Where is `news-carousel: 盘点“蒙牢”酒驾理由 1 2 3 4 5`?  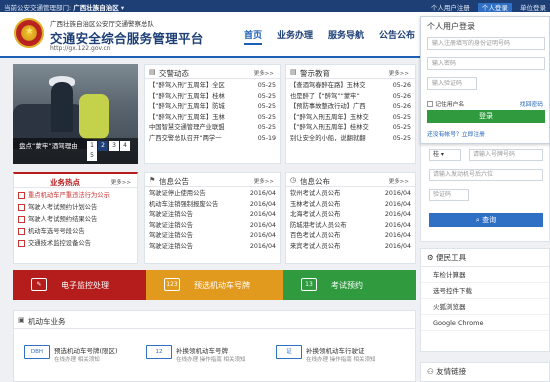 news-carousel: 盘点“蒙牢”酒驾理由 1 2 3 4 5 is located at coordinates (75, 114).